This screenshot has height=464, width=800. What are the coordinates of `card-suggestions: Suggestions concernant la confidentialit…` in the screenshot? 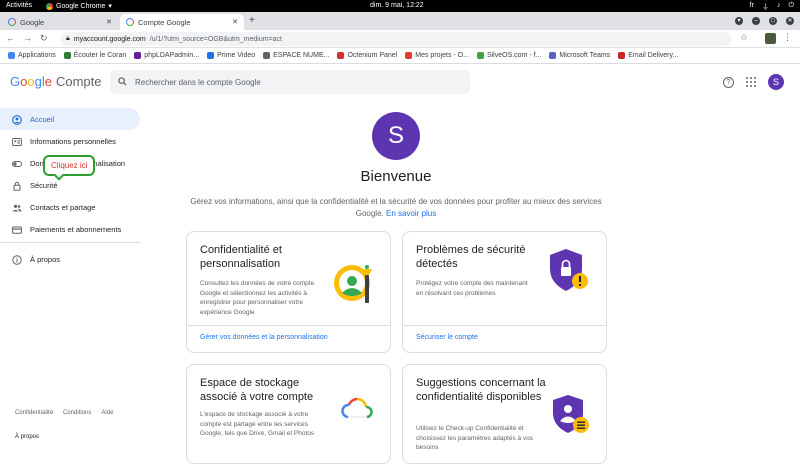 It's located at (504, 414).